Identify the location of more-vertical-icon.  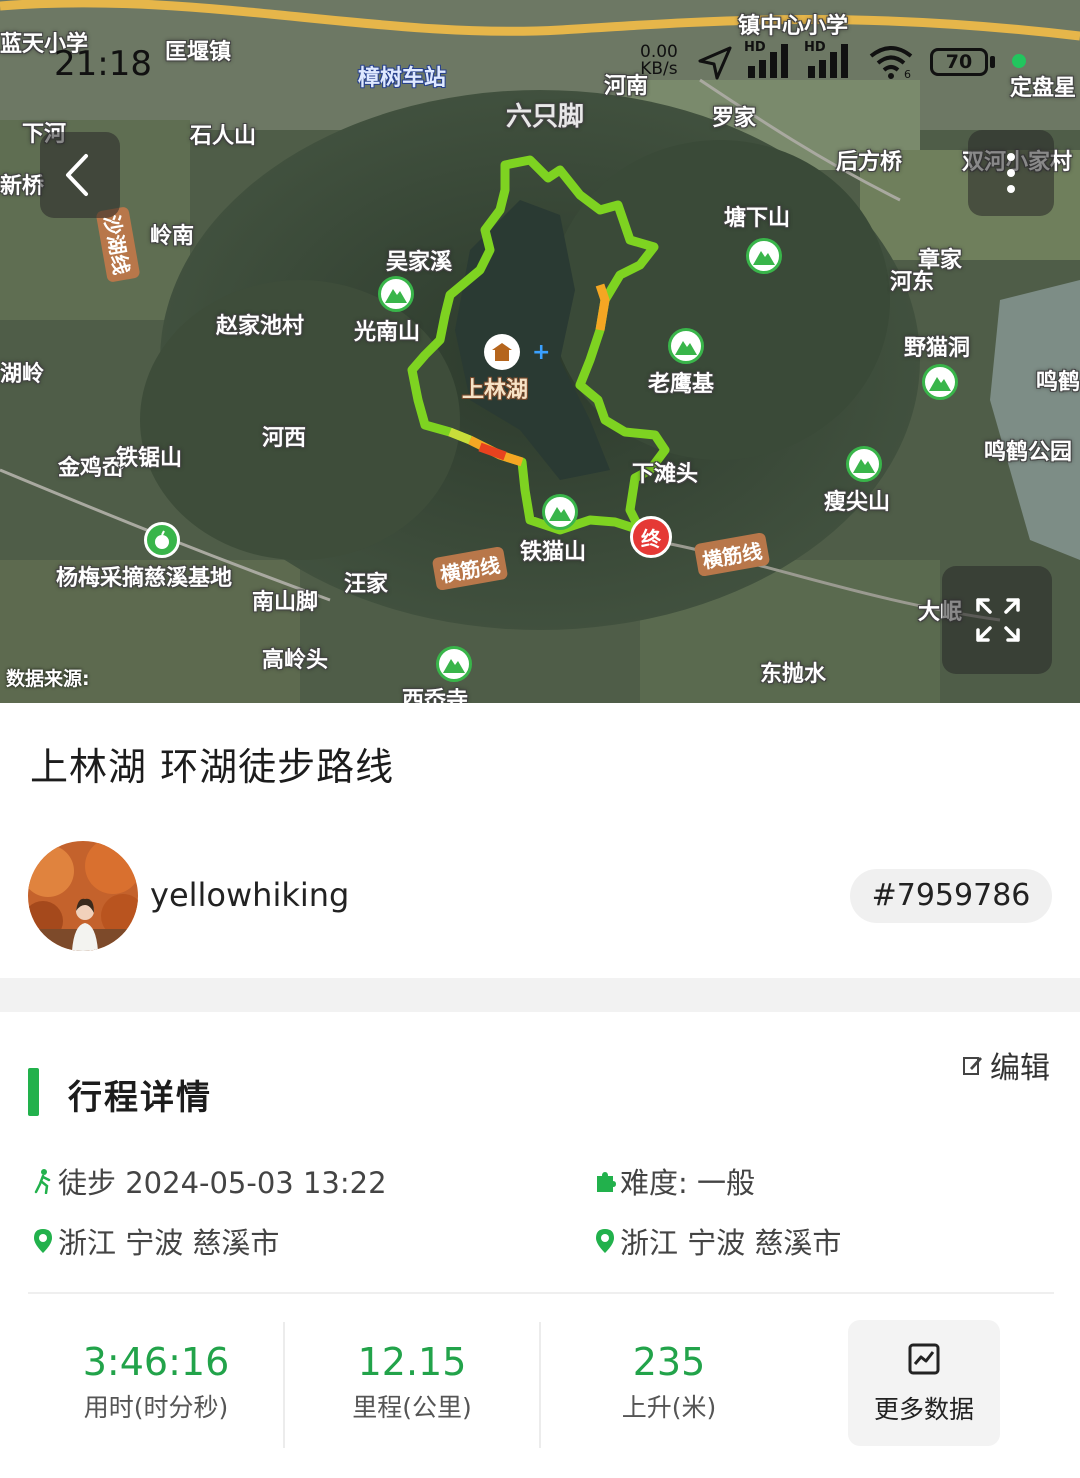
(1011, 173).